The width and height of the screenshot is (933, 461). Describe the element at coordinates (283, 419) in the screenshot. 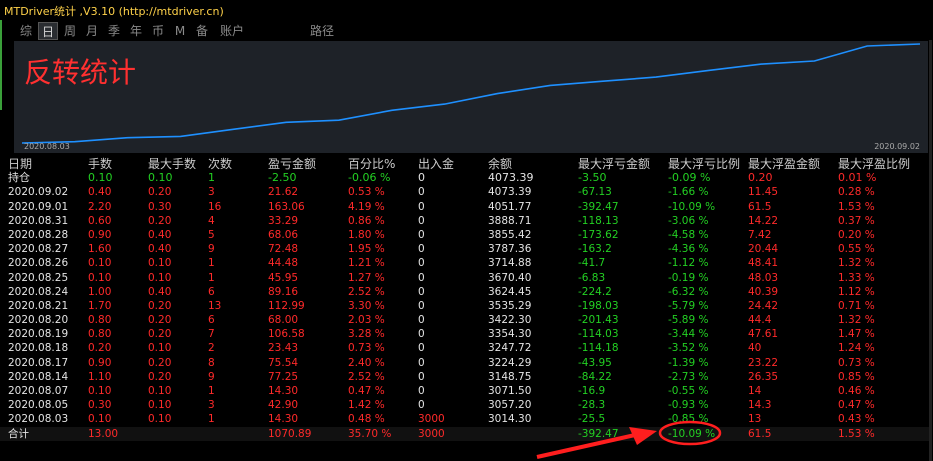

I see `cell-col-4: 14.30` at that location.